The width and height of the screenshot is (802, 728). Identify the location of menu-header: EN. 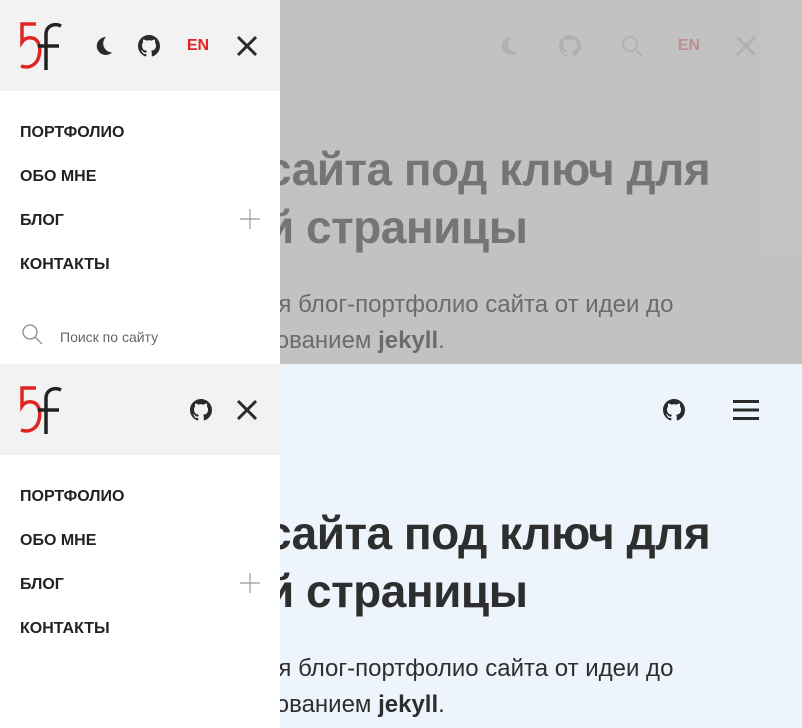
(140, 45).